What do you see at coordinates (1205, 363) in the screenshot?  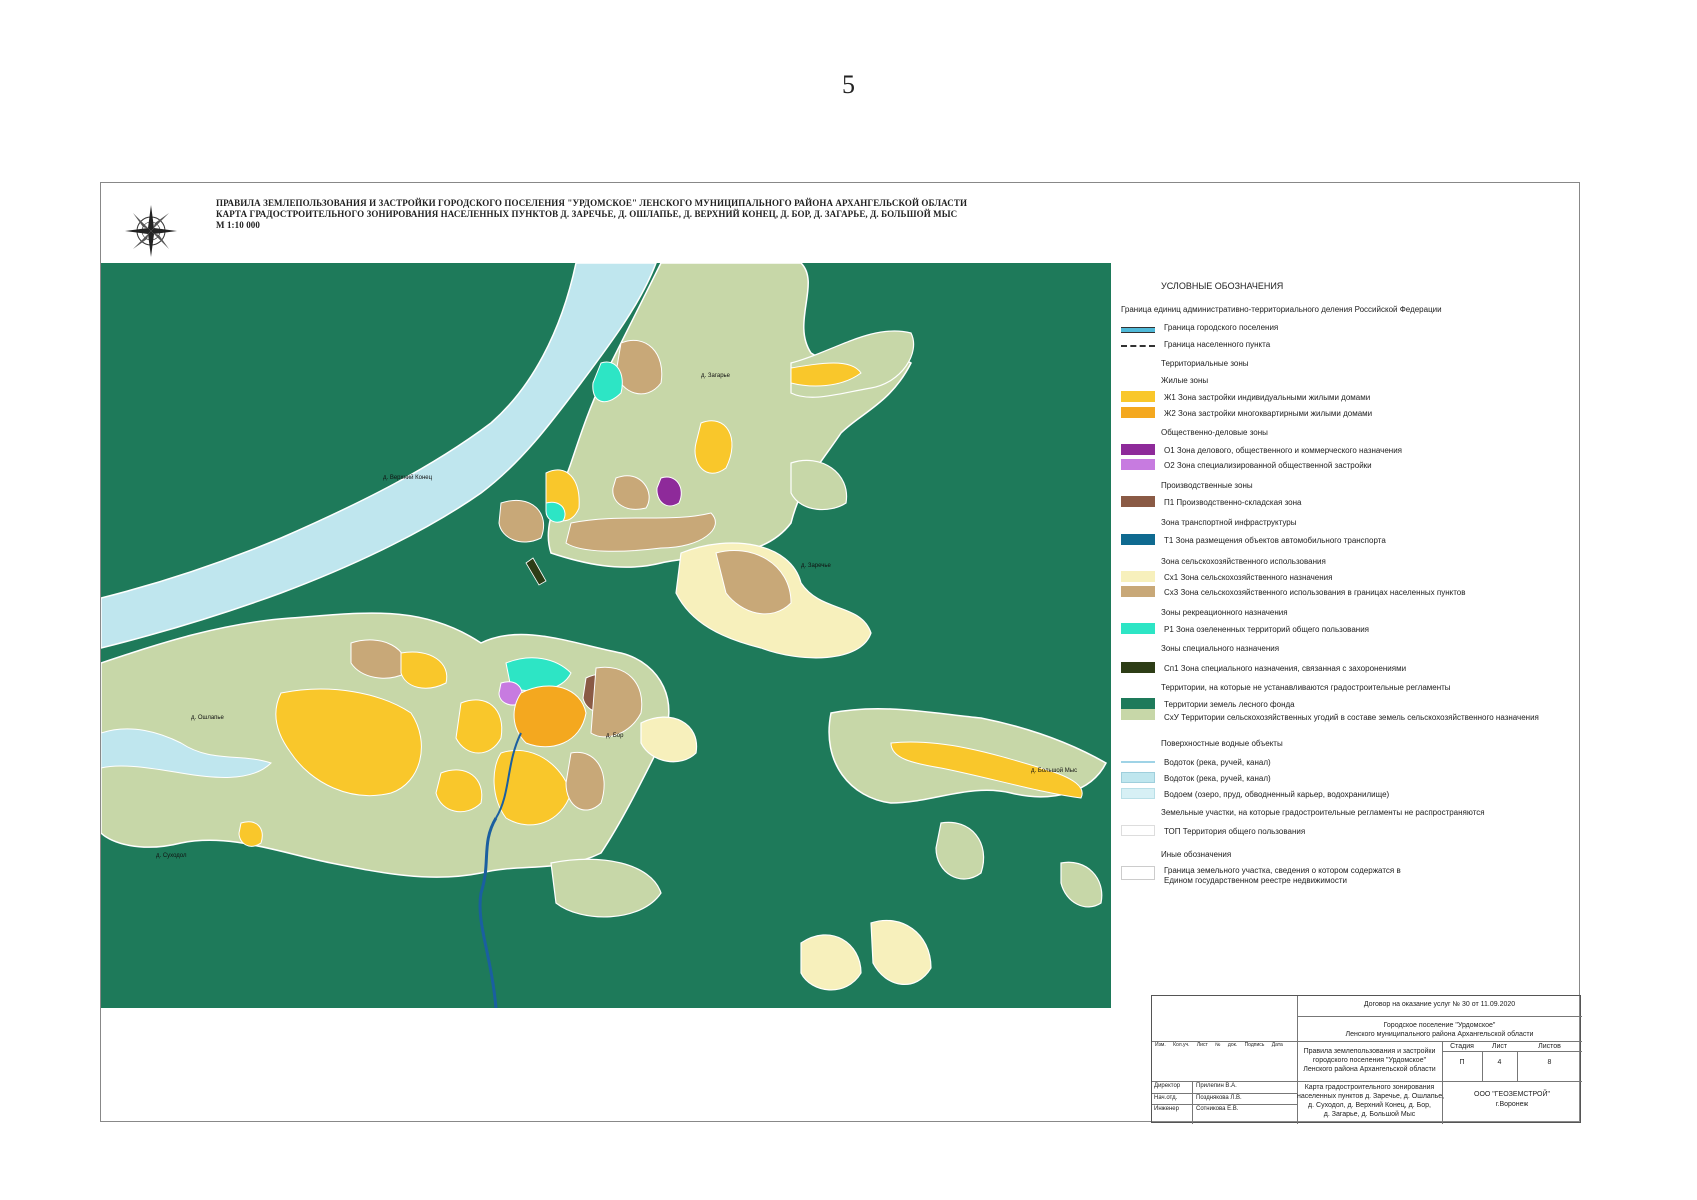 I see `legend-subhead-3: Территориальные зоны` at bounding box center [1205, 363].